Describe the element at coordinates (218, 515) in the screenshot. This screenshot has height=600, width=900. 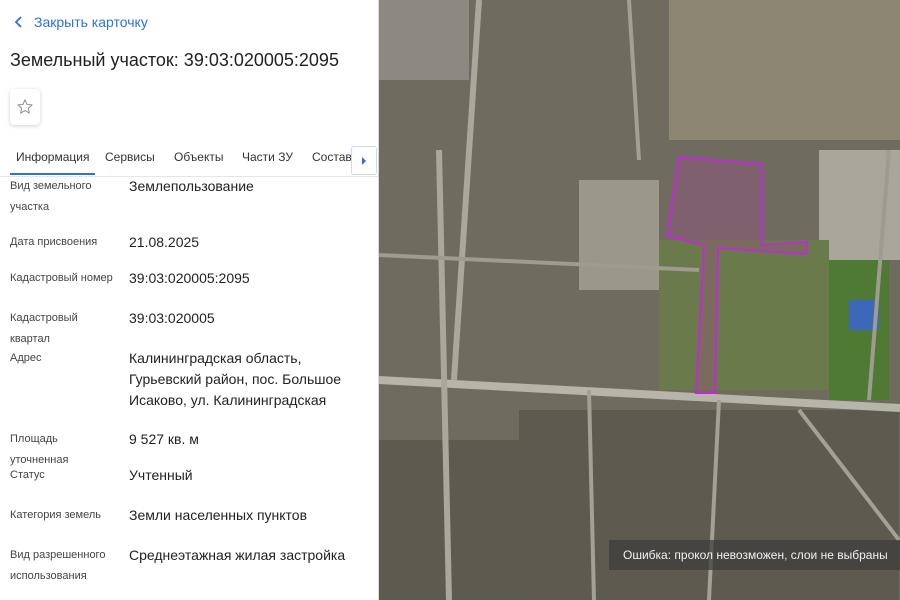
I see `field-value: Земли населенных пунктов` at that location.